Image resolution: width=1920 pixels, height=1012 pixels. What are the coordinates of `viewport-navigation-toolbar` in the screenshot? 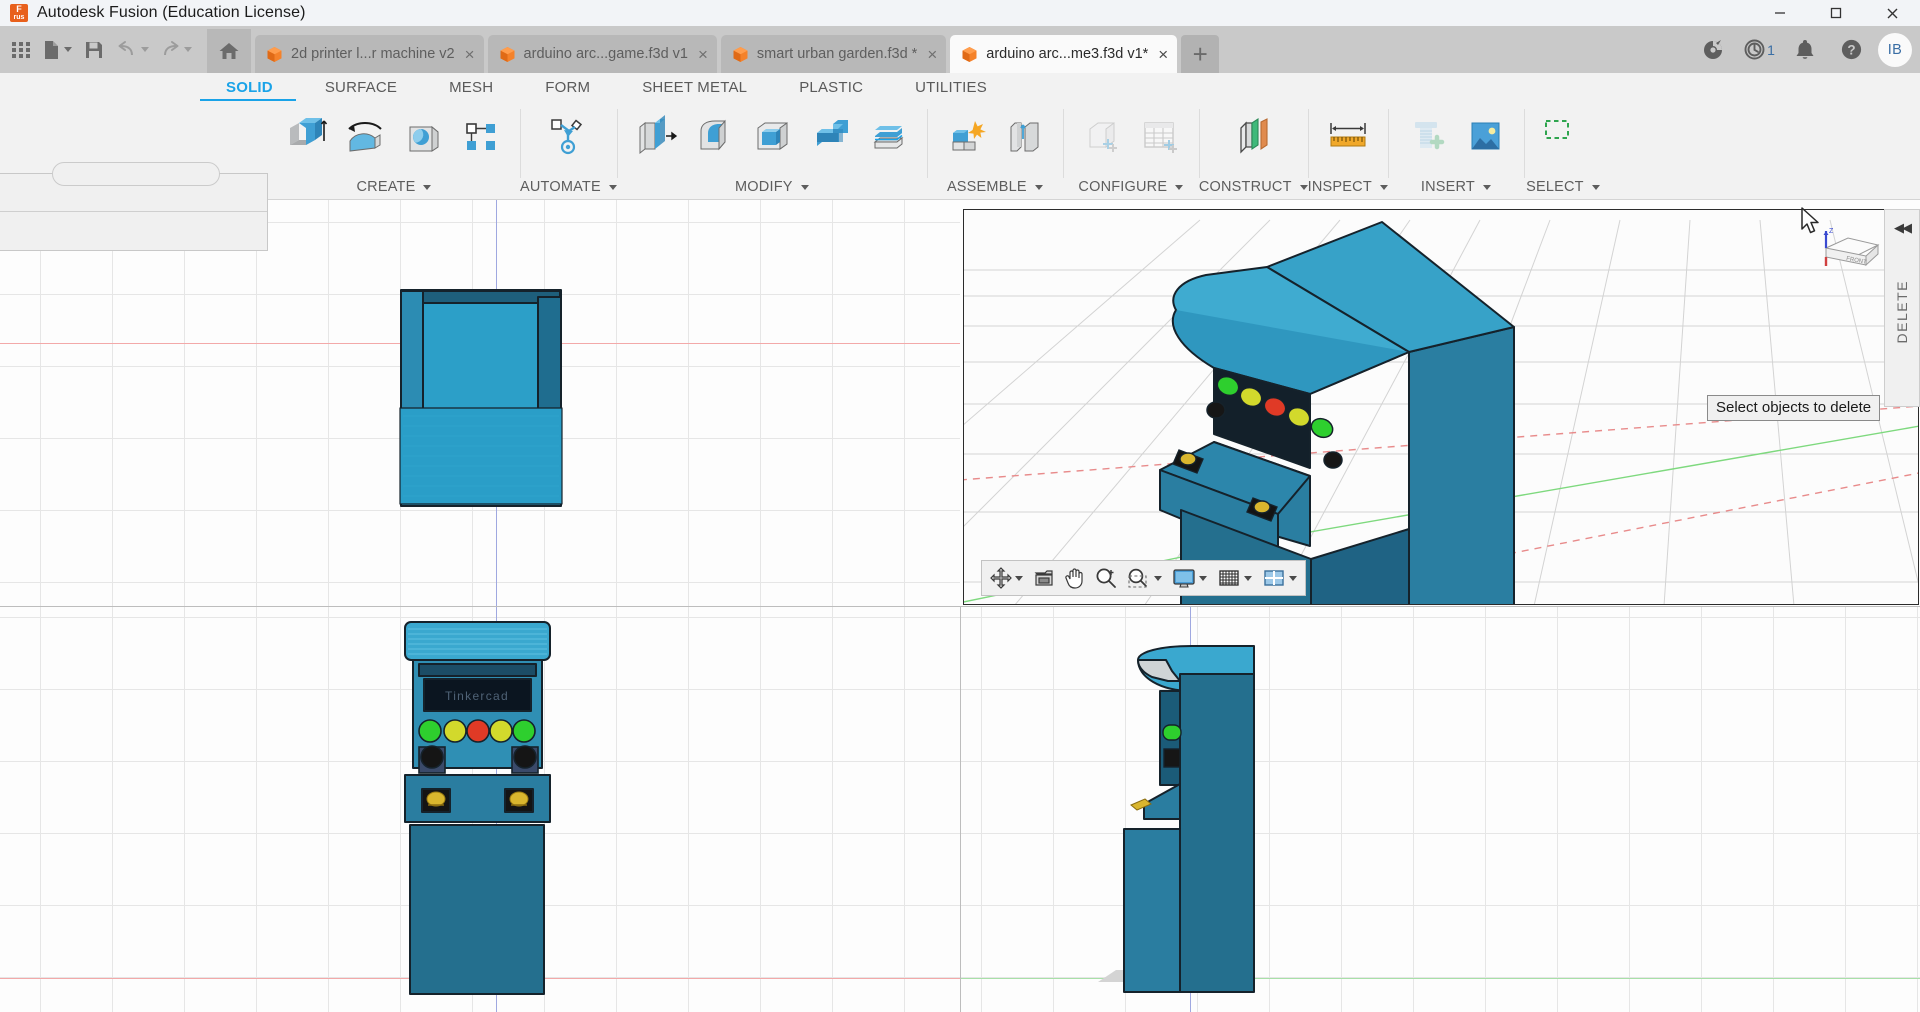 It's located at (1143, 578).